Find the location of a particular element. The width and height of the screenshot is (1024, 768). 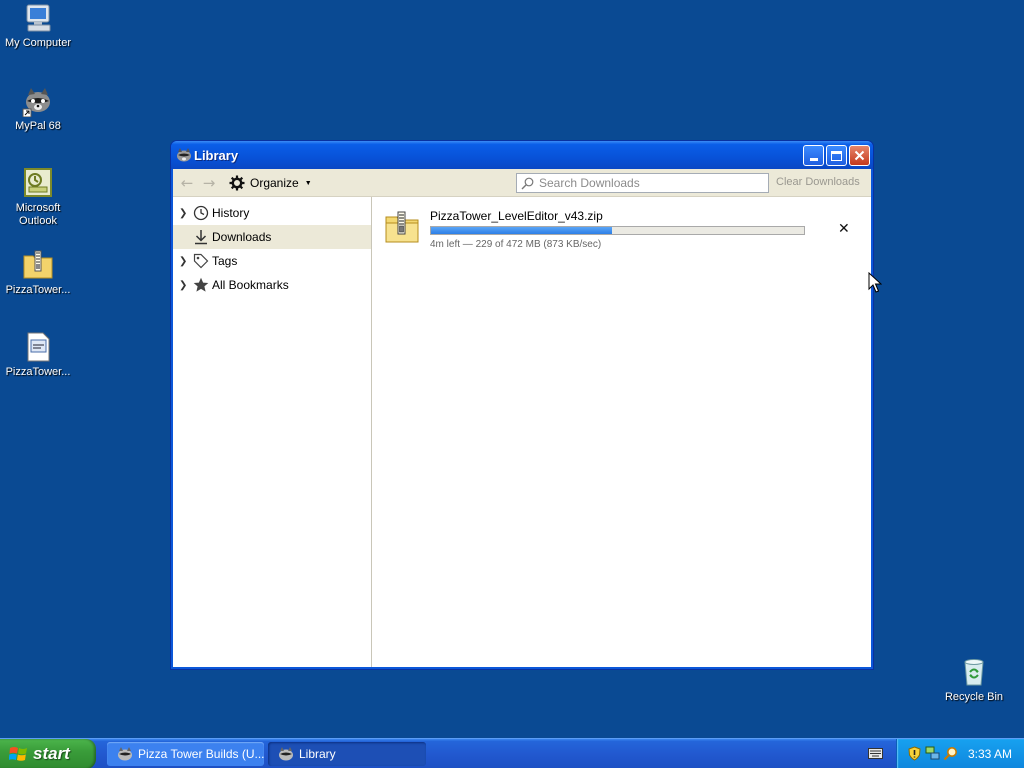

title-bar: Library is located at coordinates (522, 155).